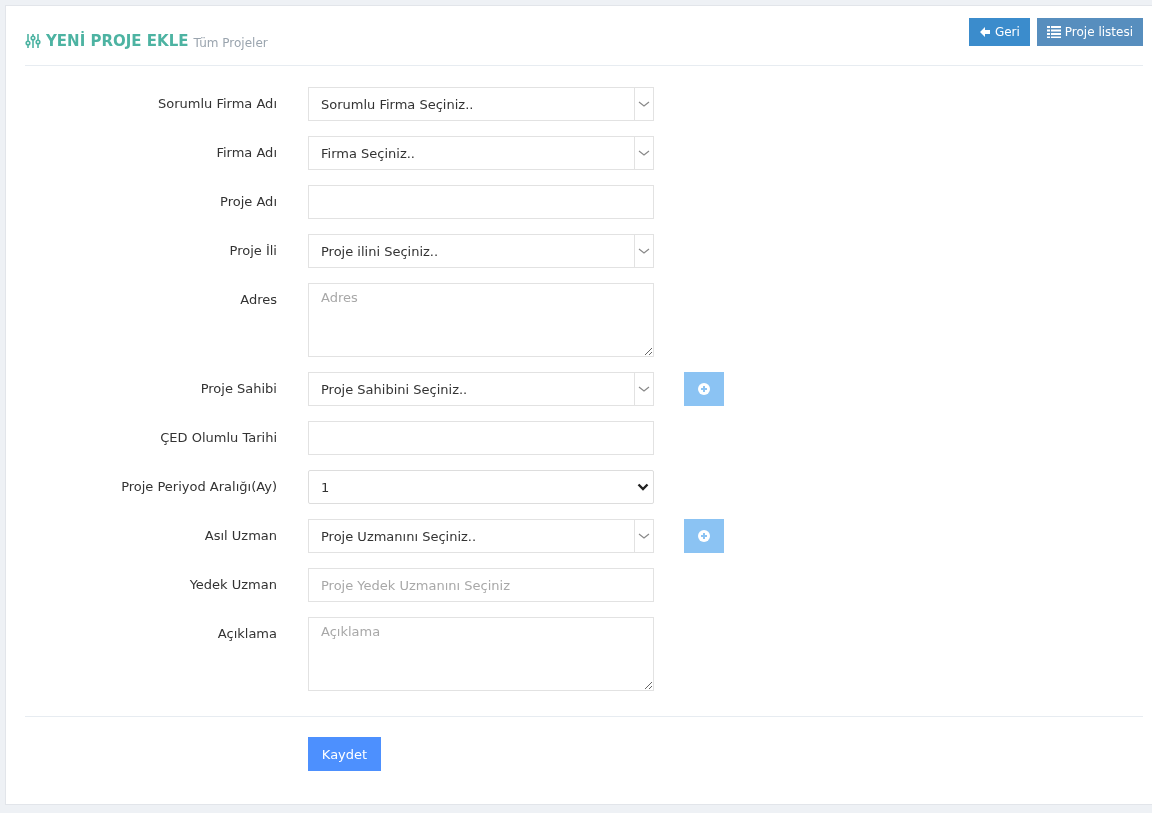 The image size is (1152, 813). What do you see at coordinates (481, 389) in the screenshot?
I see `select-field: Proje Sahibini Seçiniz..` at bounding box center [481, 389].